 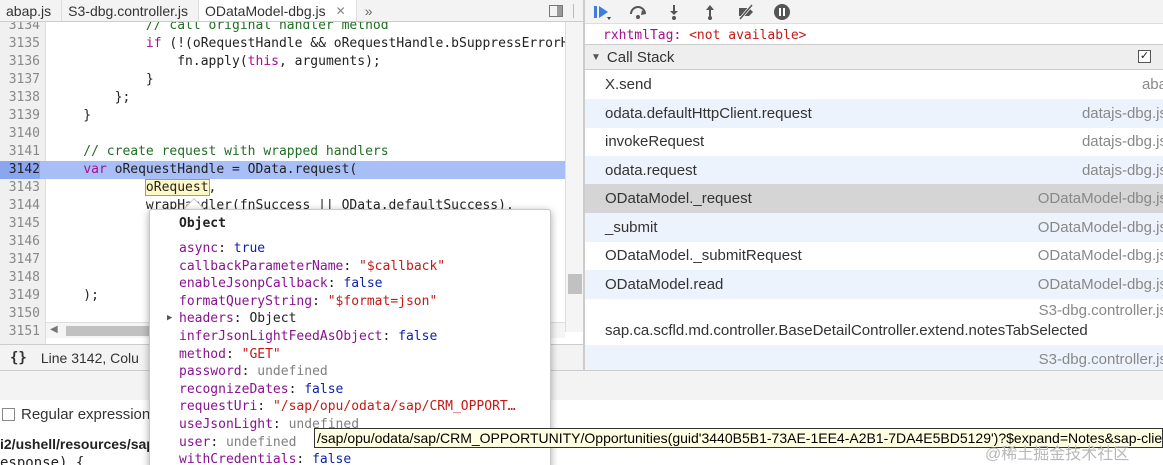 What do you see at coordinates (54, 329) in the screenshot?
I see `scroll-left-icon: ◀` at bounding box center [54, 329].